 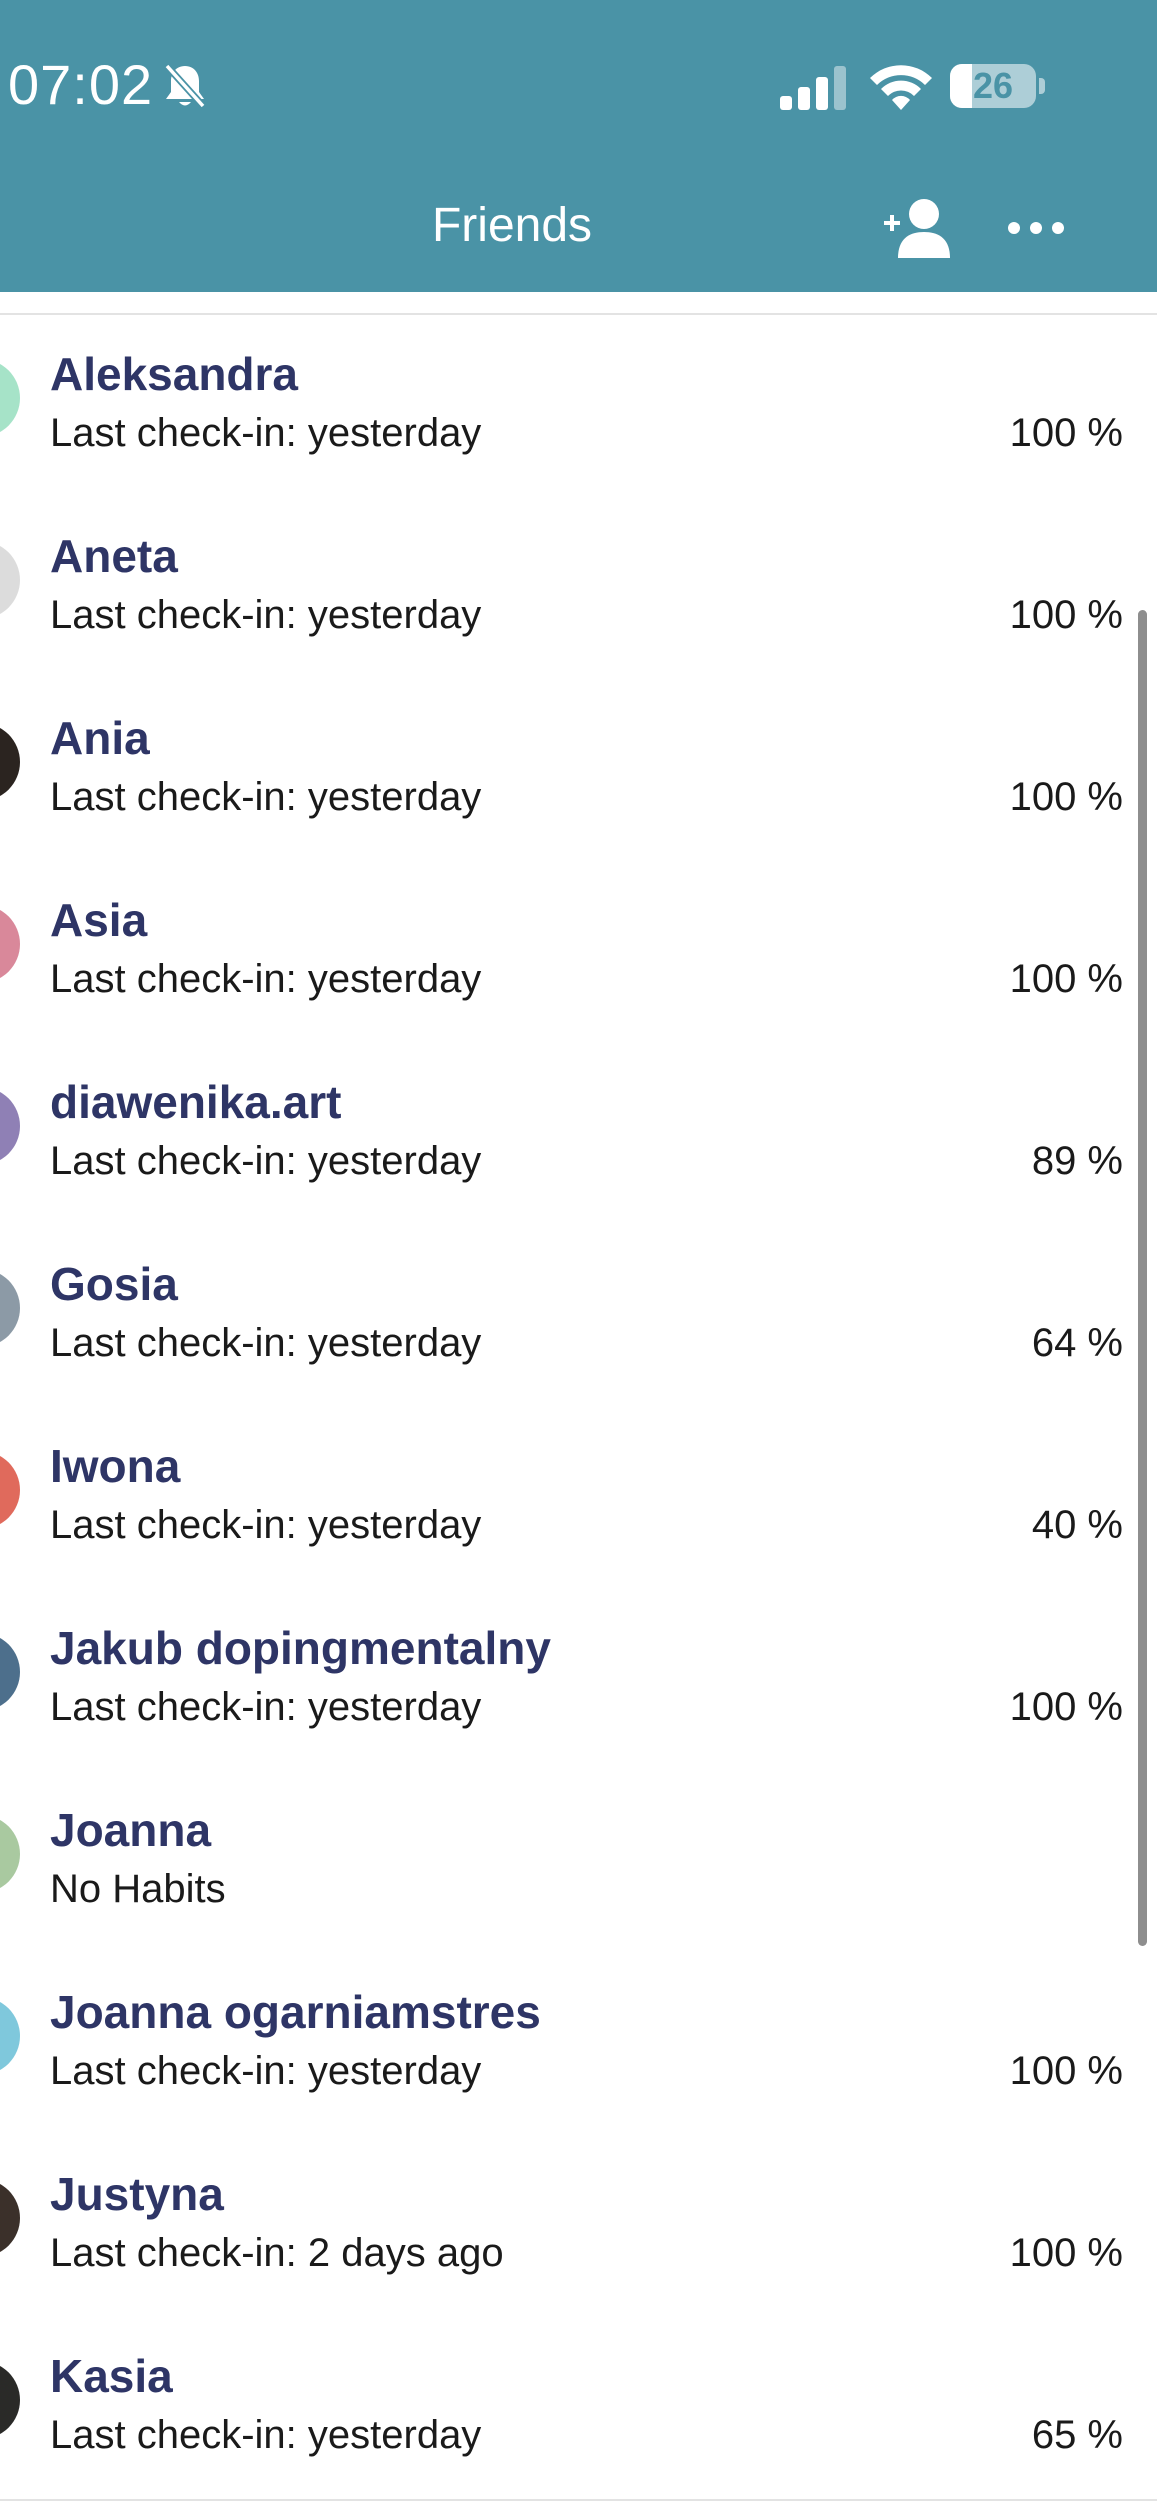 What do you see at coordinates (813, 88) in the screenshot?
I see `signal-icon` at bounding box center [813, 88].